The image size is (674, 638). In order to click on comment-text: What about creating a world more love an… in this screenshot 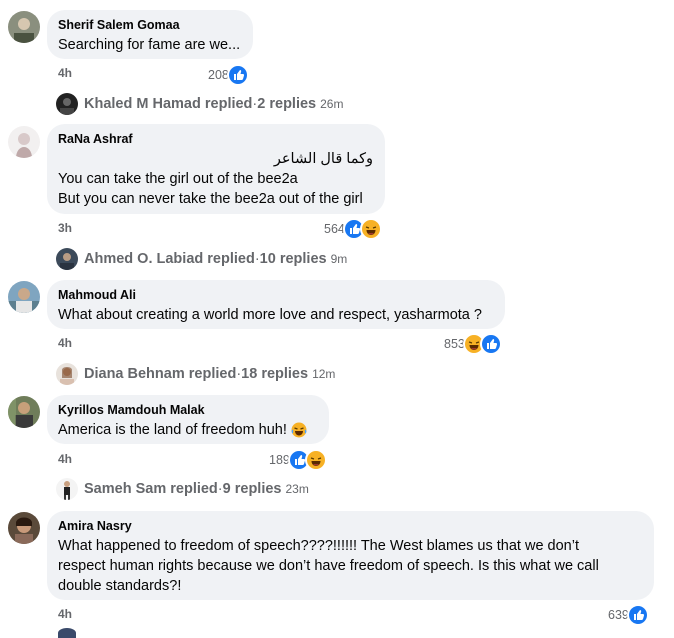, I will do `click(270, 315)`.